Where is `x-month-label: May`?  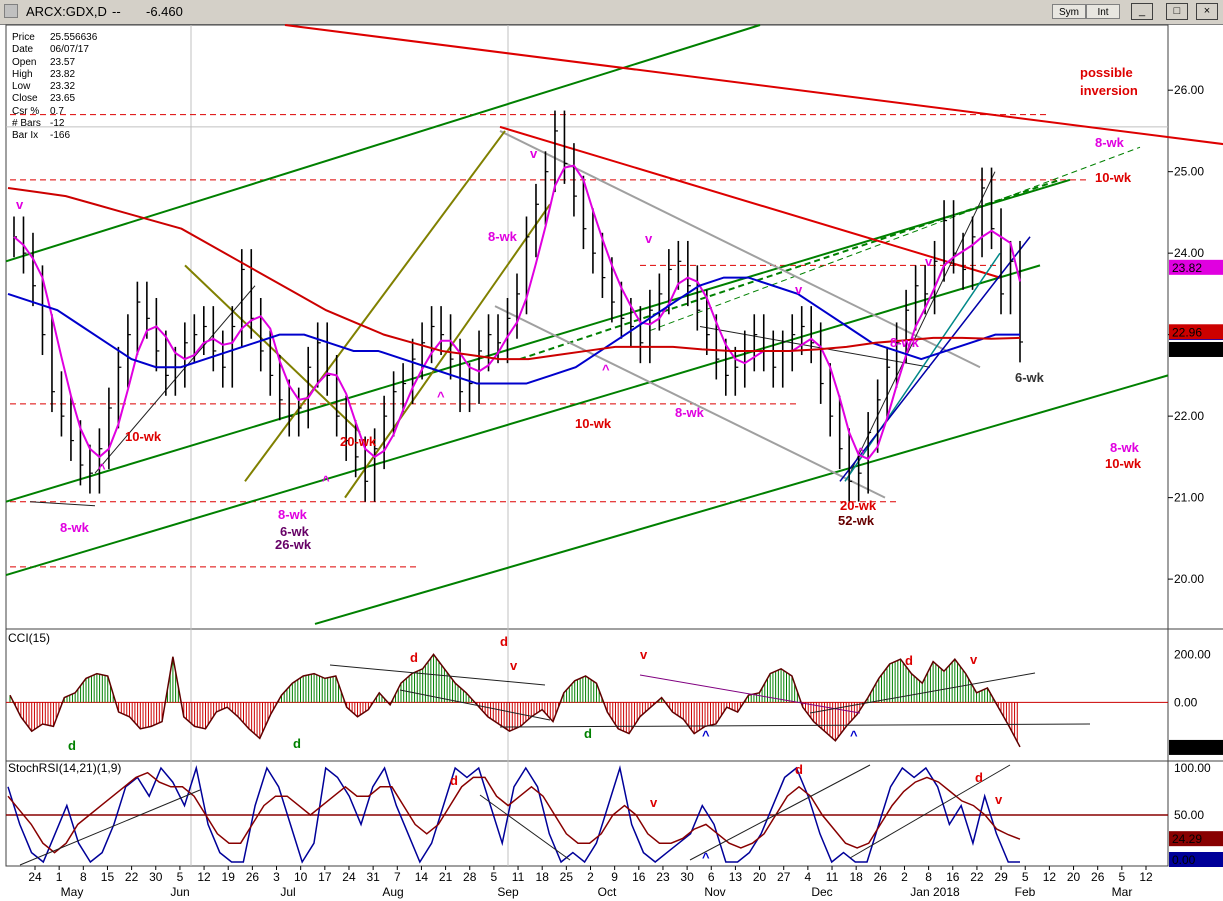
x-month-label: May is located at coordinates (72, 892).